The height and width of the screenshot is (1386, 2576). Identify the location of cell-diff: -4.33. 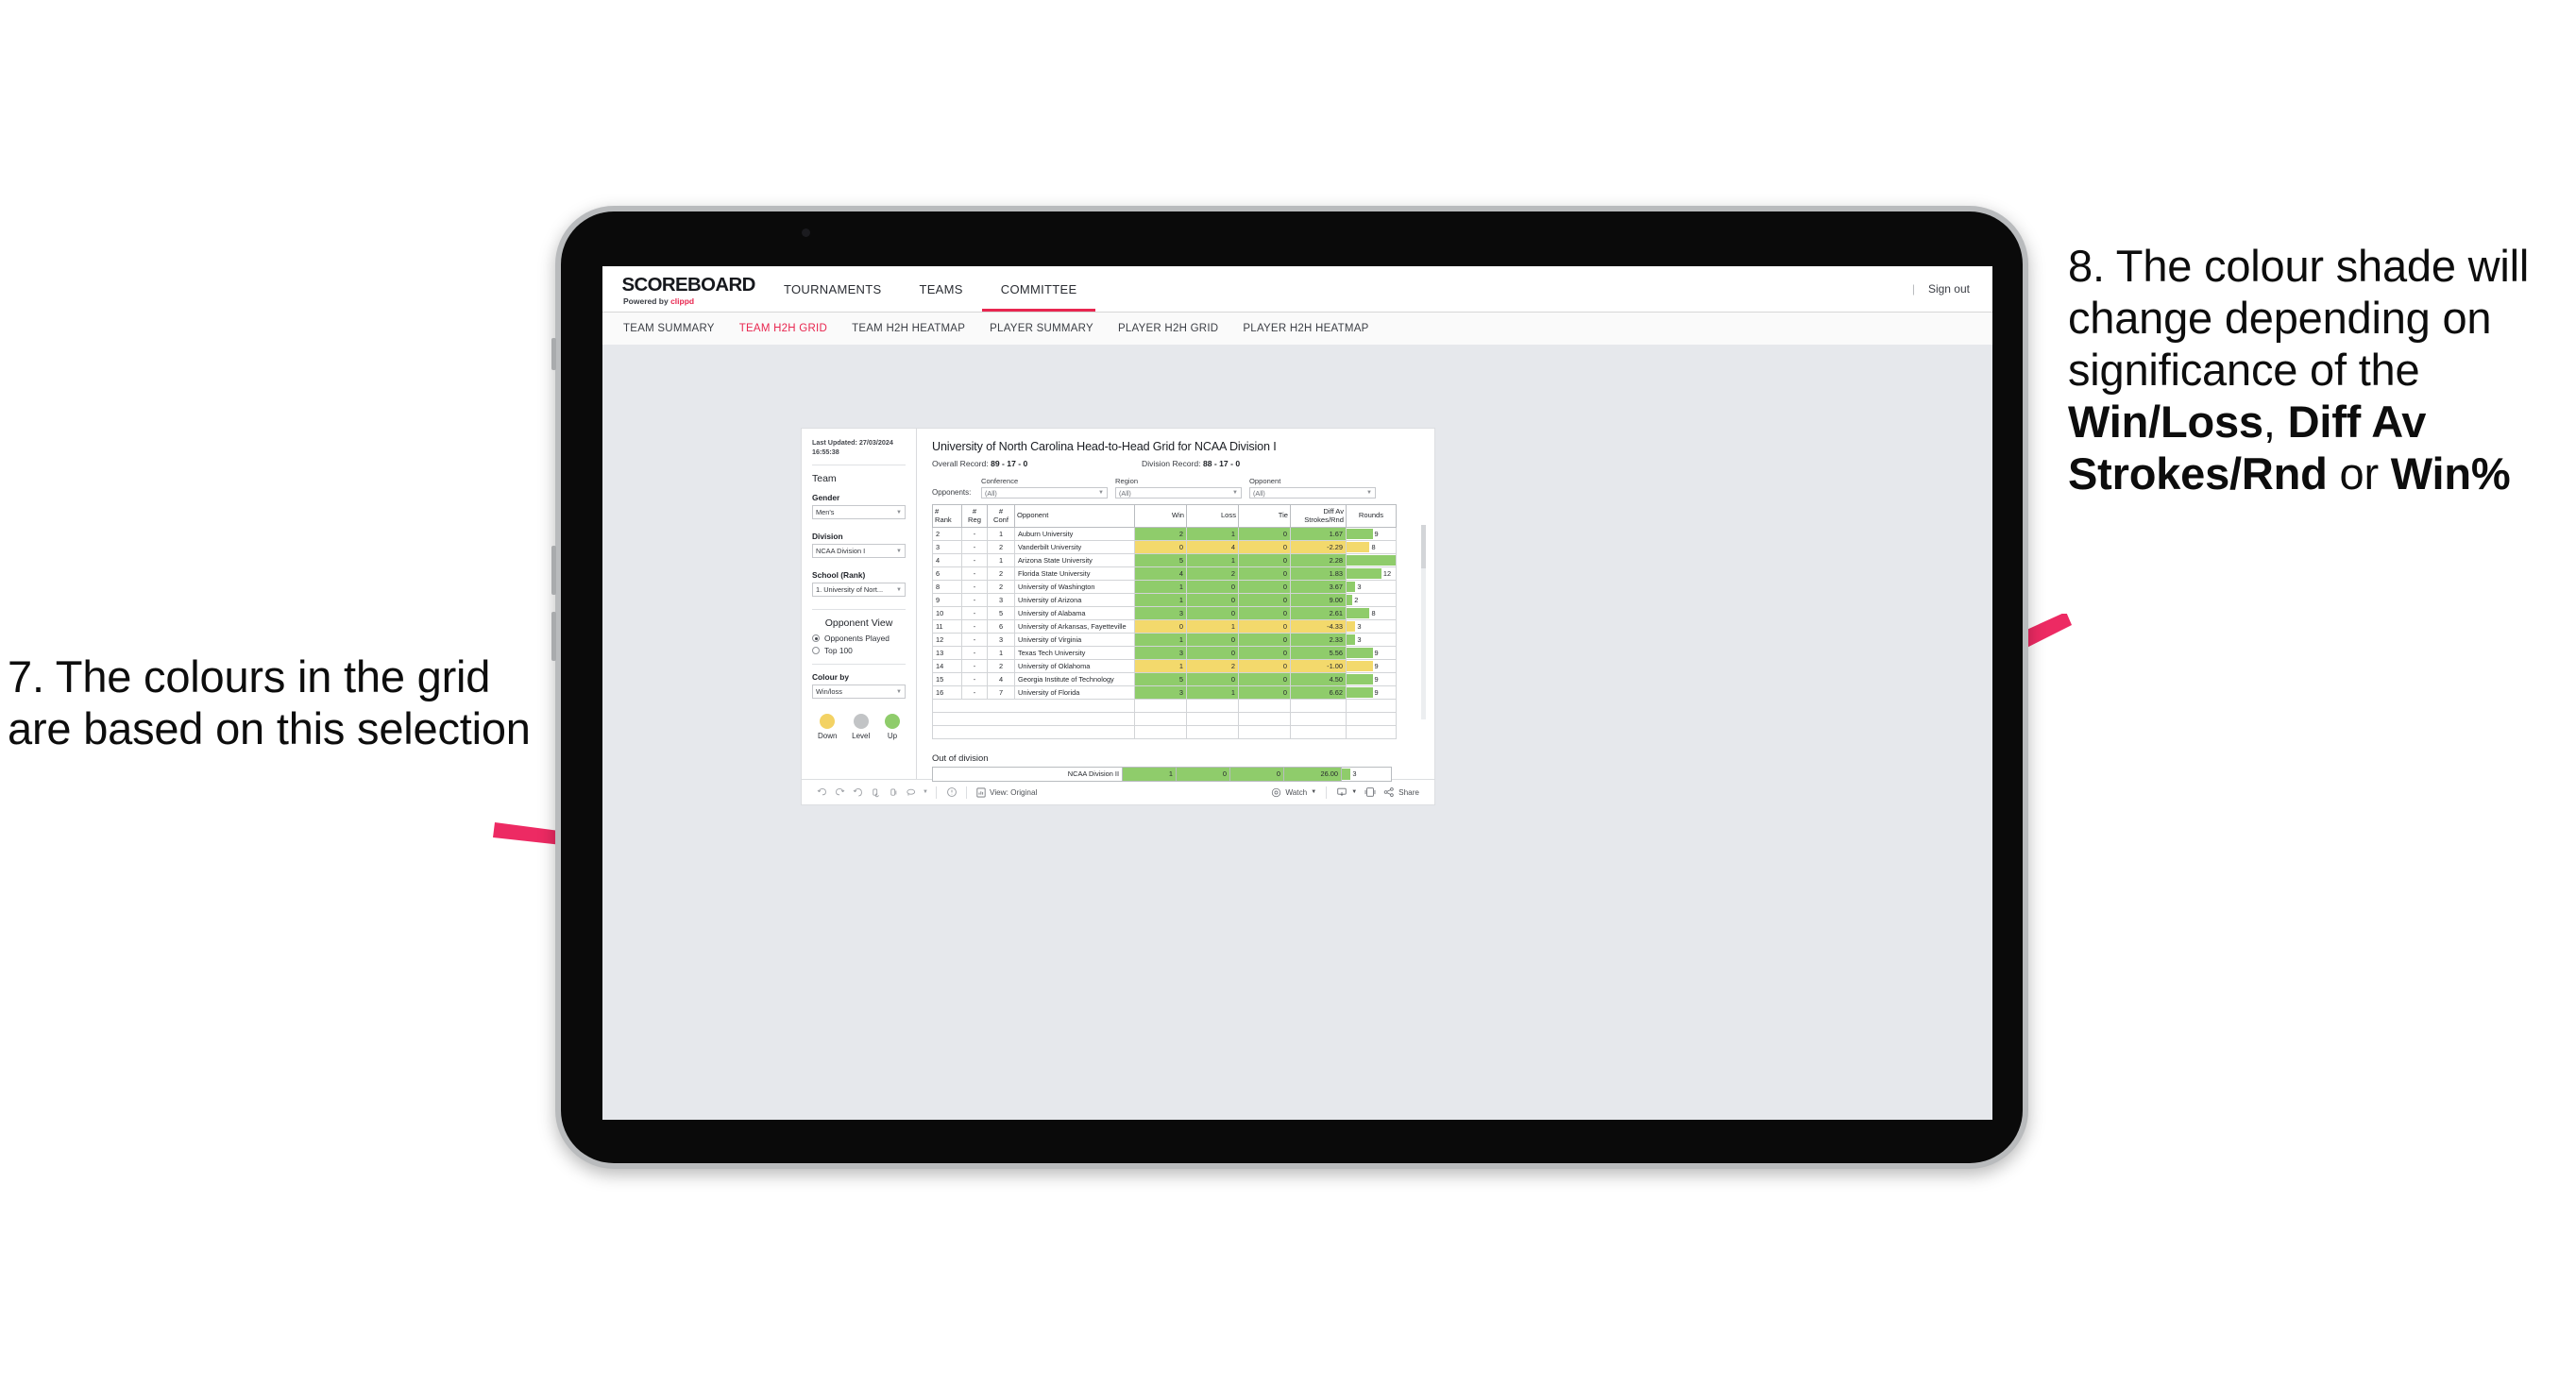
(1318, 626).